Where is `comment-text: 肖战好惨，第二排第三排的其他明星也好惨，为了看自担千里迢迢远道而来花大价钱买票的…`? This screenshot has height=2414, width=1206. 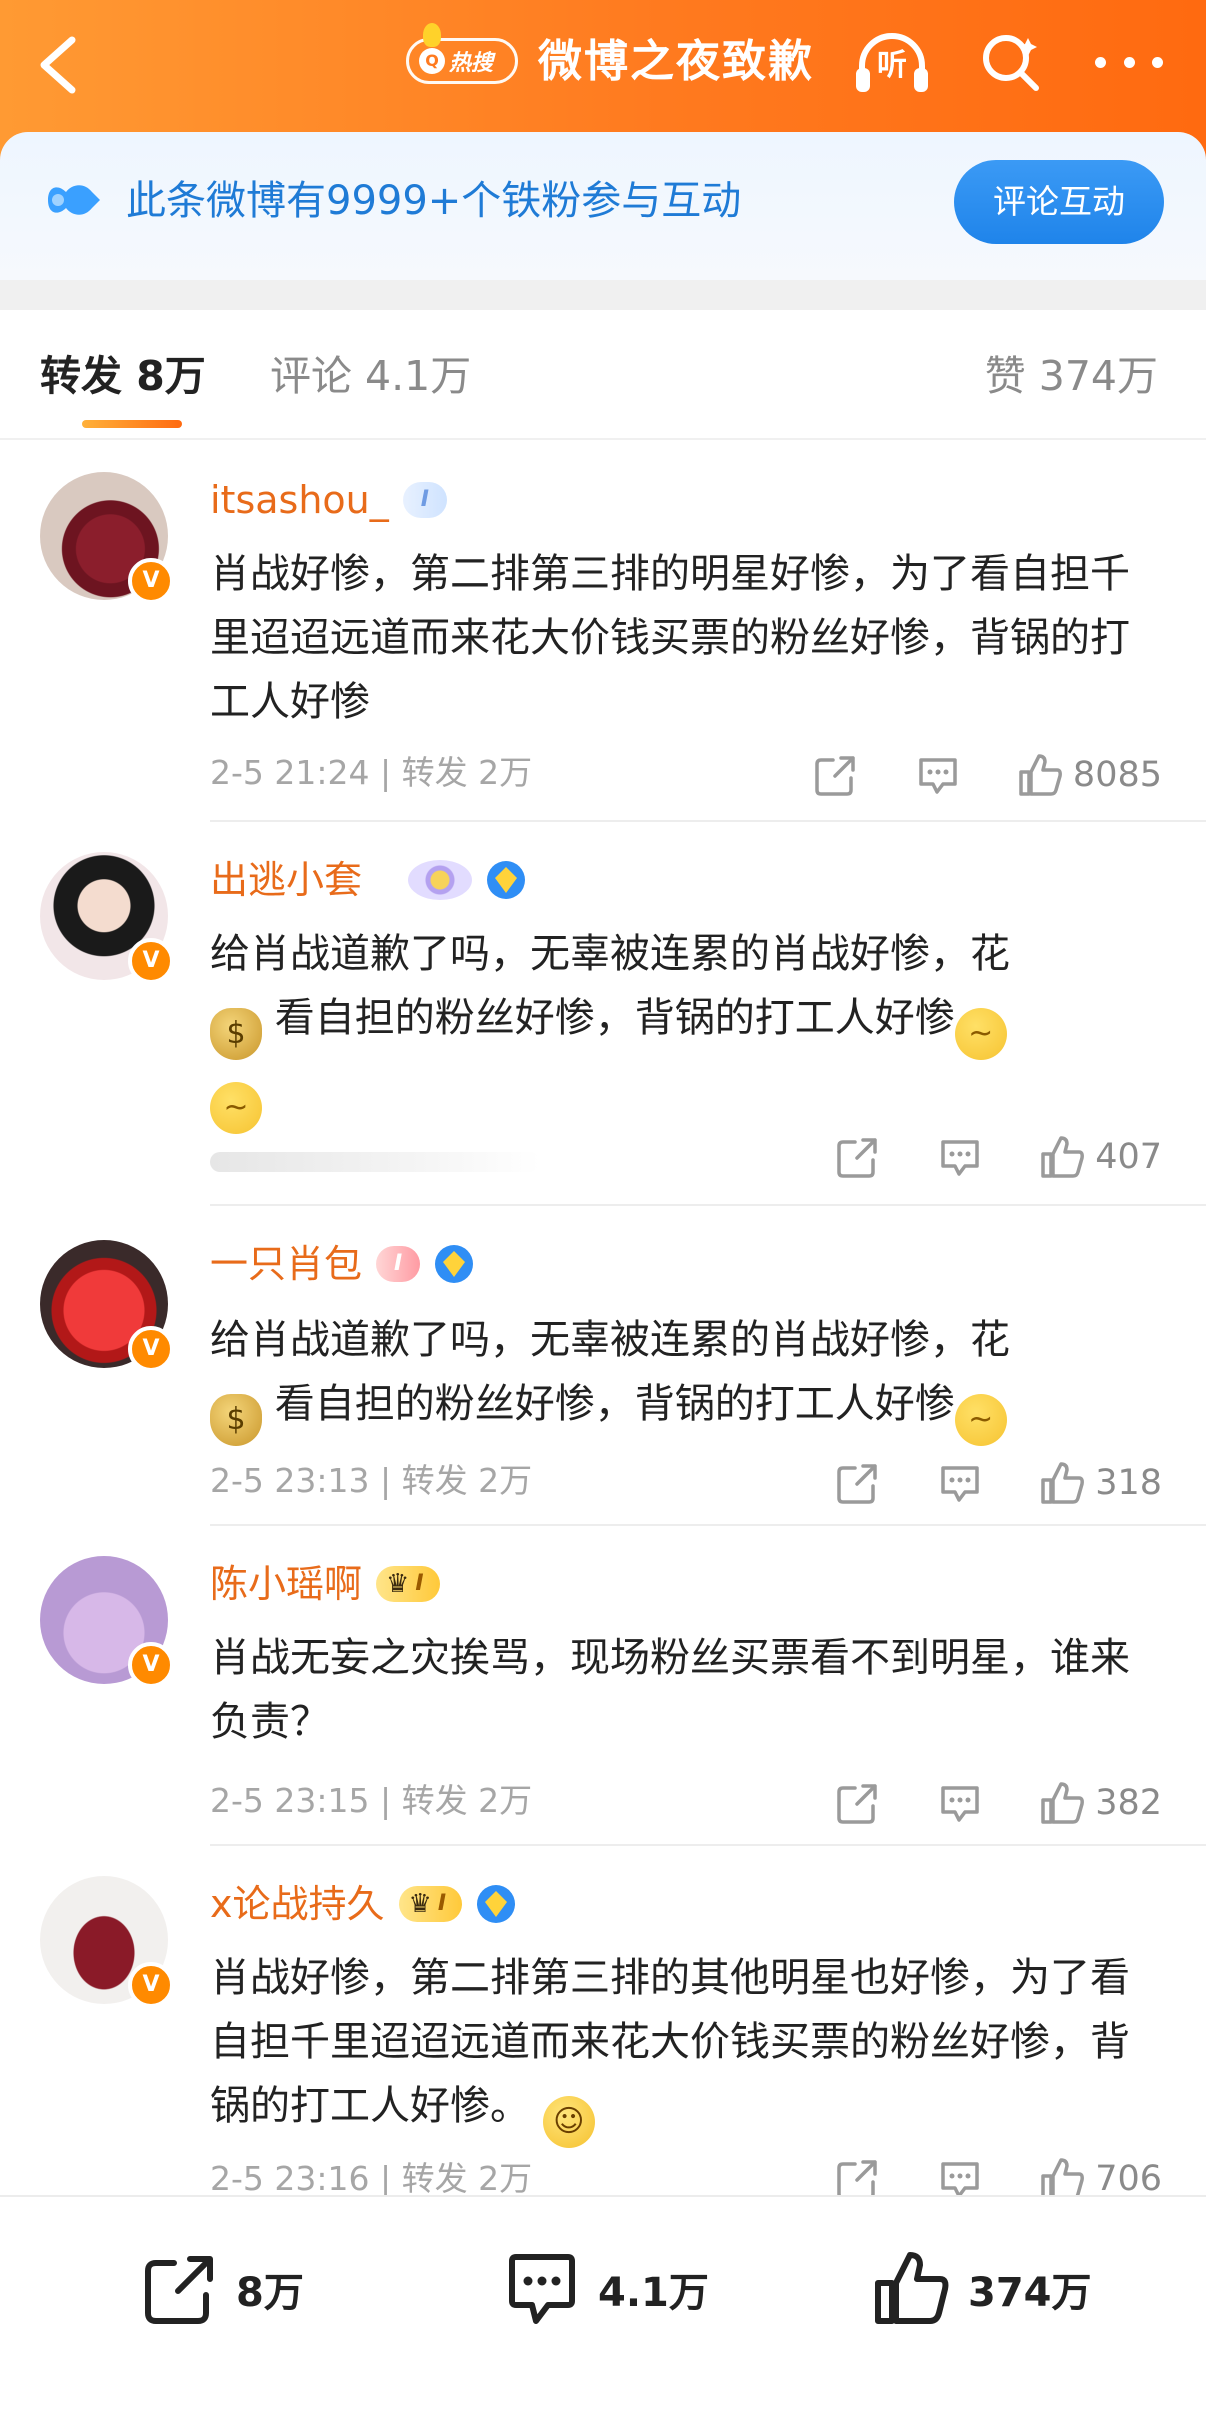
comment-text: 肖战好惨，第二排第三排的其他明星也好惨，为了看自担千里迢迢远道而来花大价钱买票的… is located at coordinates (685, 2047).